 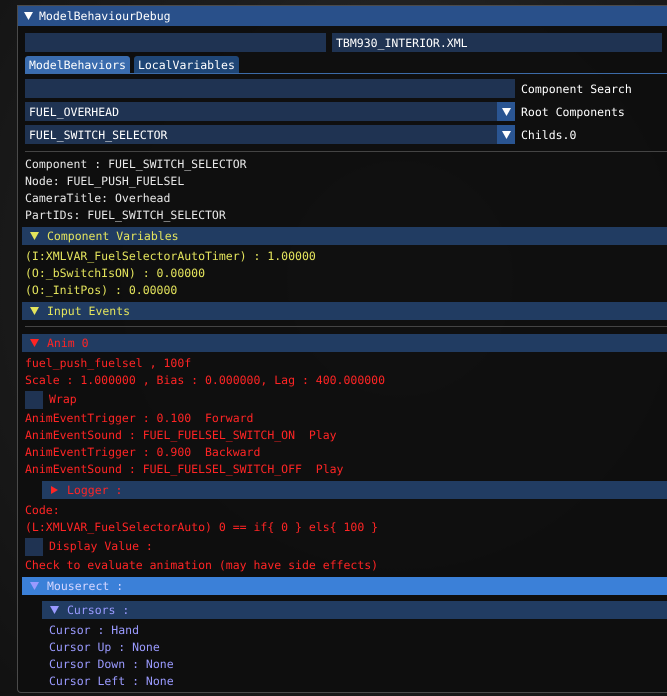 What do you see at coordinates (573, 111) in the screenshot?
I see `field-label: Root Components` at bounding box center [573, 111].